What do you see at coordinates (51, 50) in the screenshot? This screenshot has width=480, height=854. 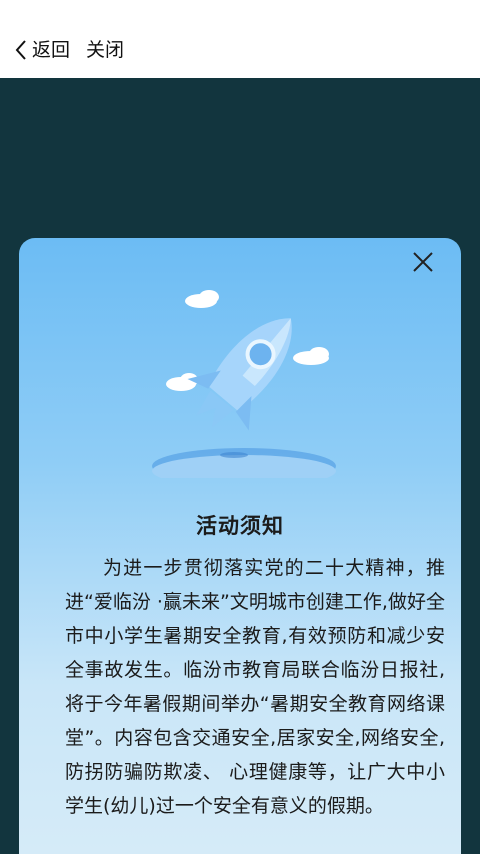 I see `back-label: 返回` at bounding box center [51, 50].